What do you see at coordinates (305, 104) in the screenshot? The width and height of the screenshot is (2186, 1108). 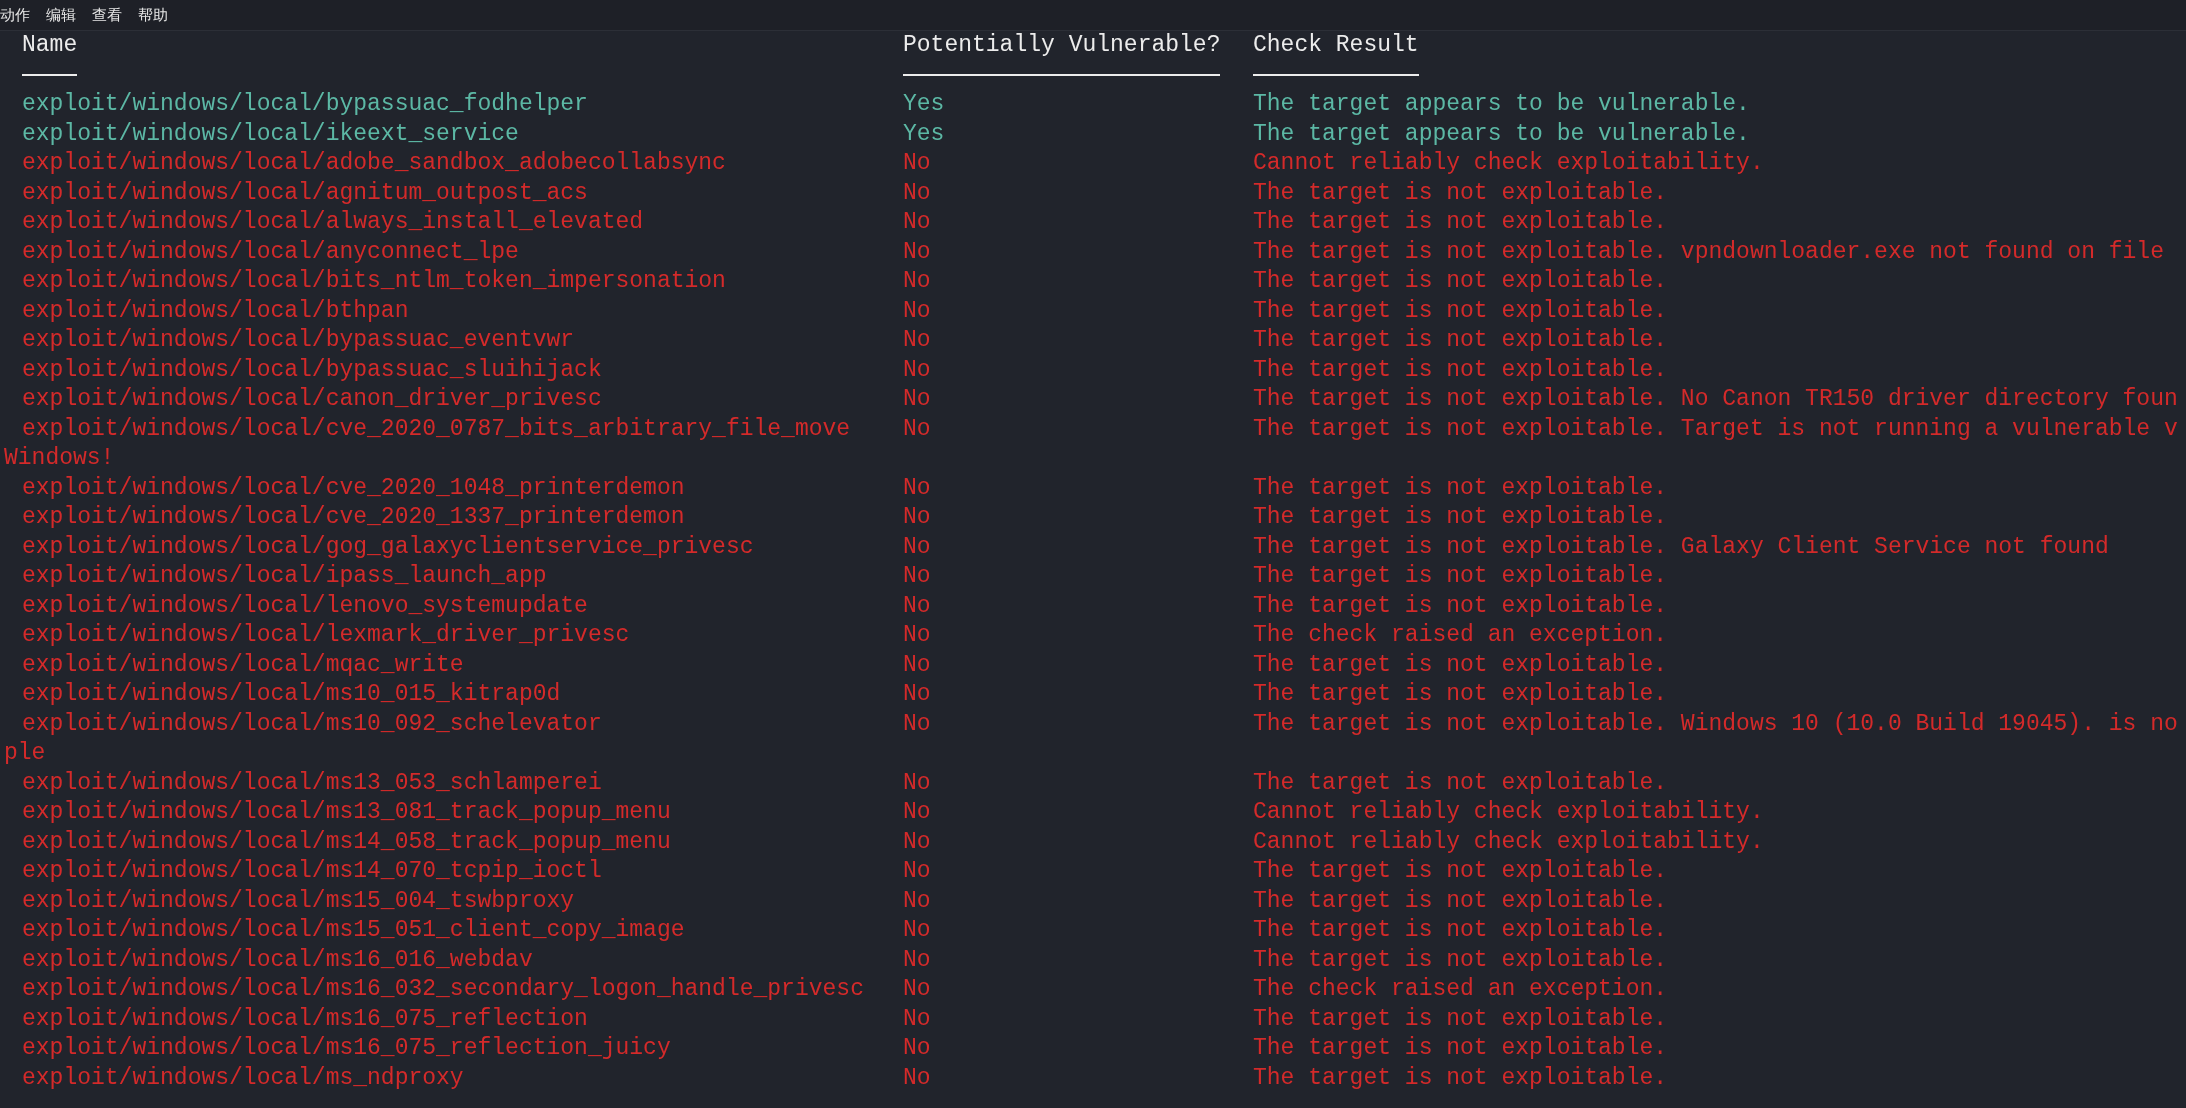 I see `table-cell: exploit/windows/local/bypassuac_fodhelper` at bounding box center [305, 104].